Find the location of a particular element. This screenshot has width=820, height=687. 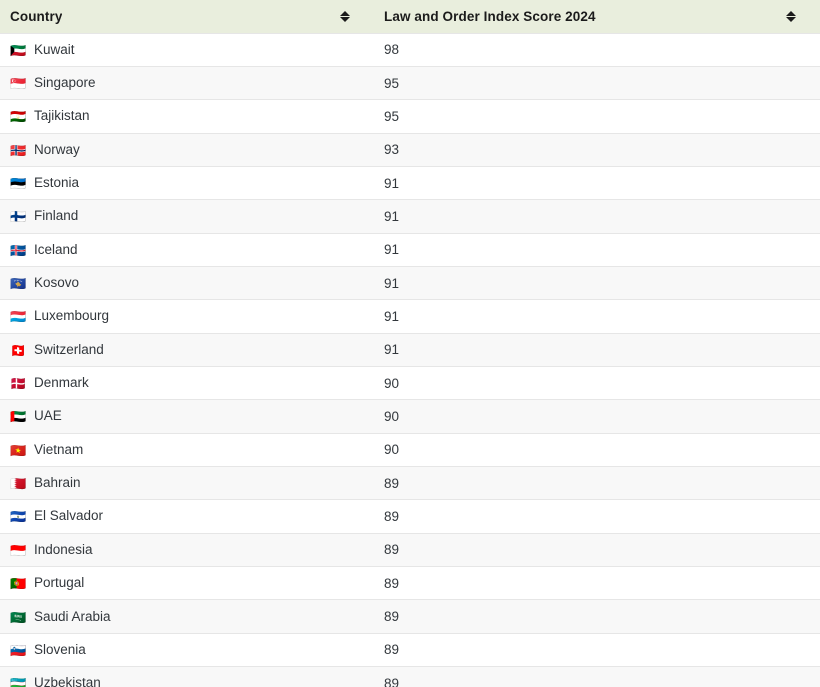

cell-country: 🇻🇳 Vietnam is located at coordinates (187, 449).